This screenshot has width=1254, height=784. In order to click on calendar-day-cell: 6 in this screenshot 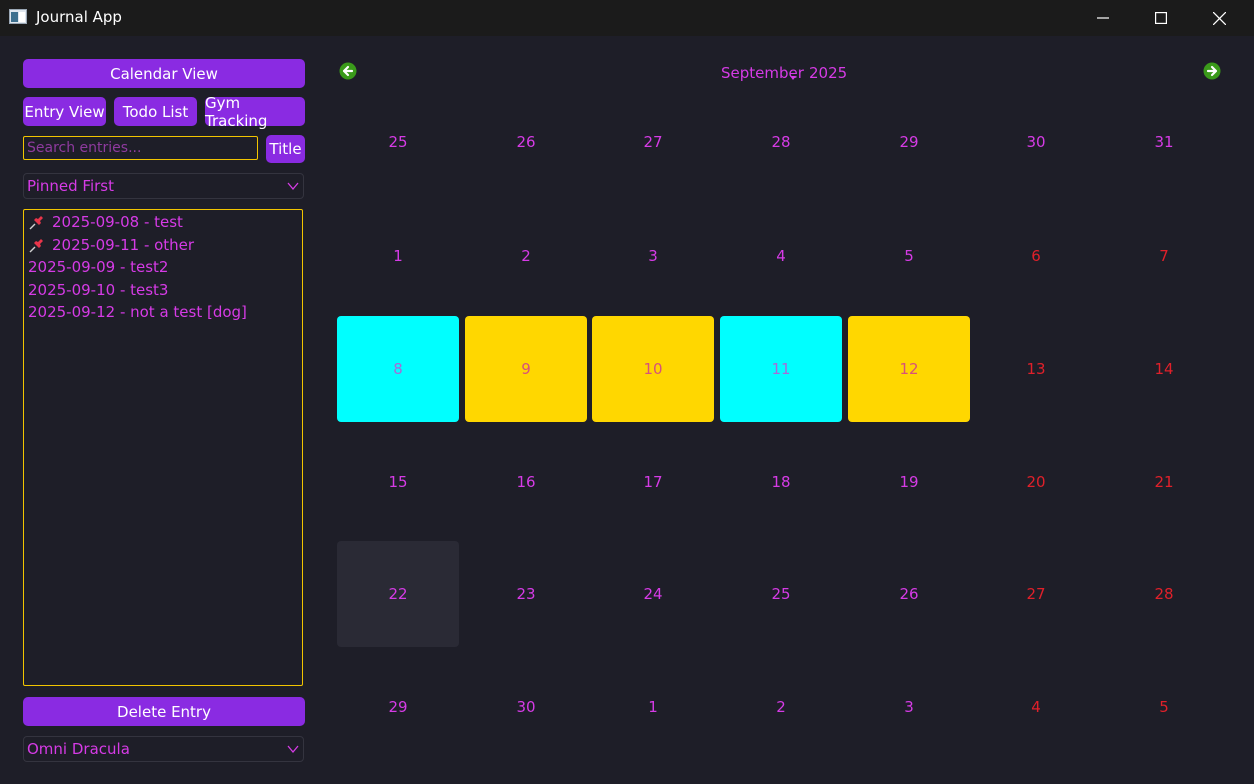, I will do `click(1036, 256)`.